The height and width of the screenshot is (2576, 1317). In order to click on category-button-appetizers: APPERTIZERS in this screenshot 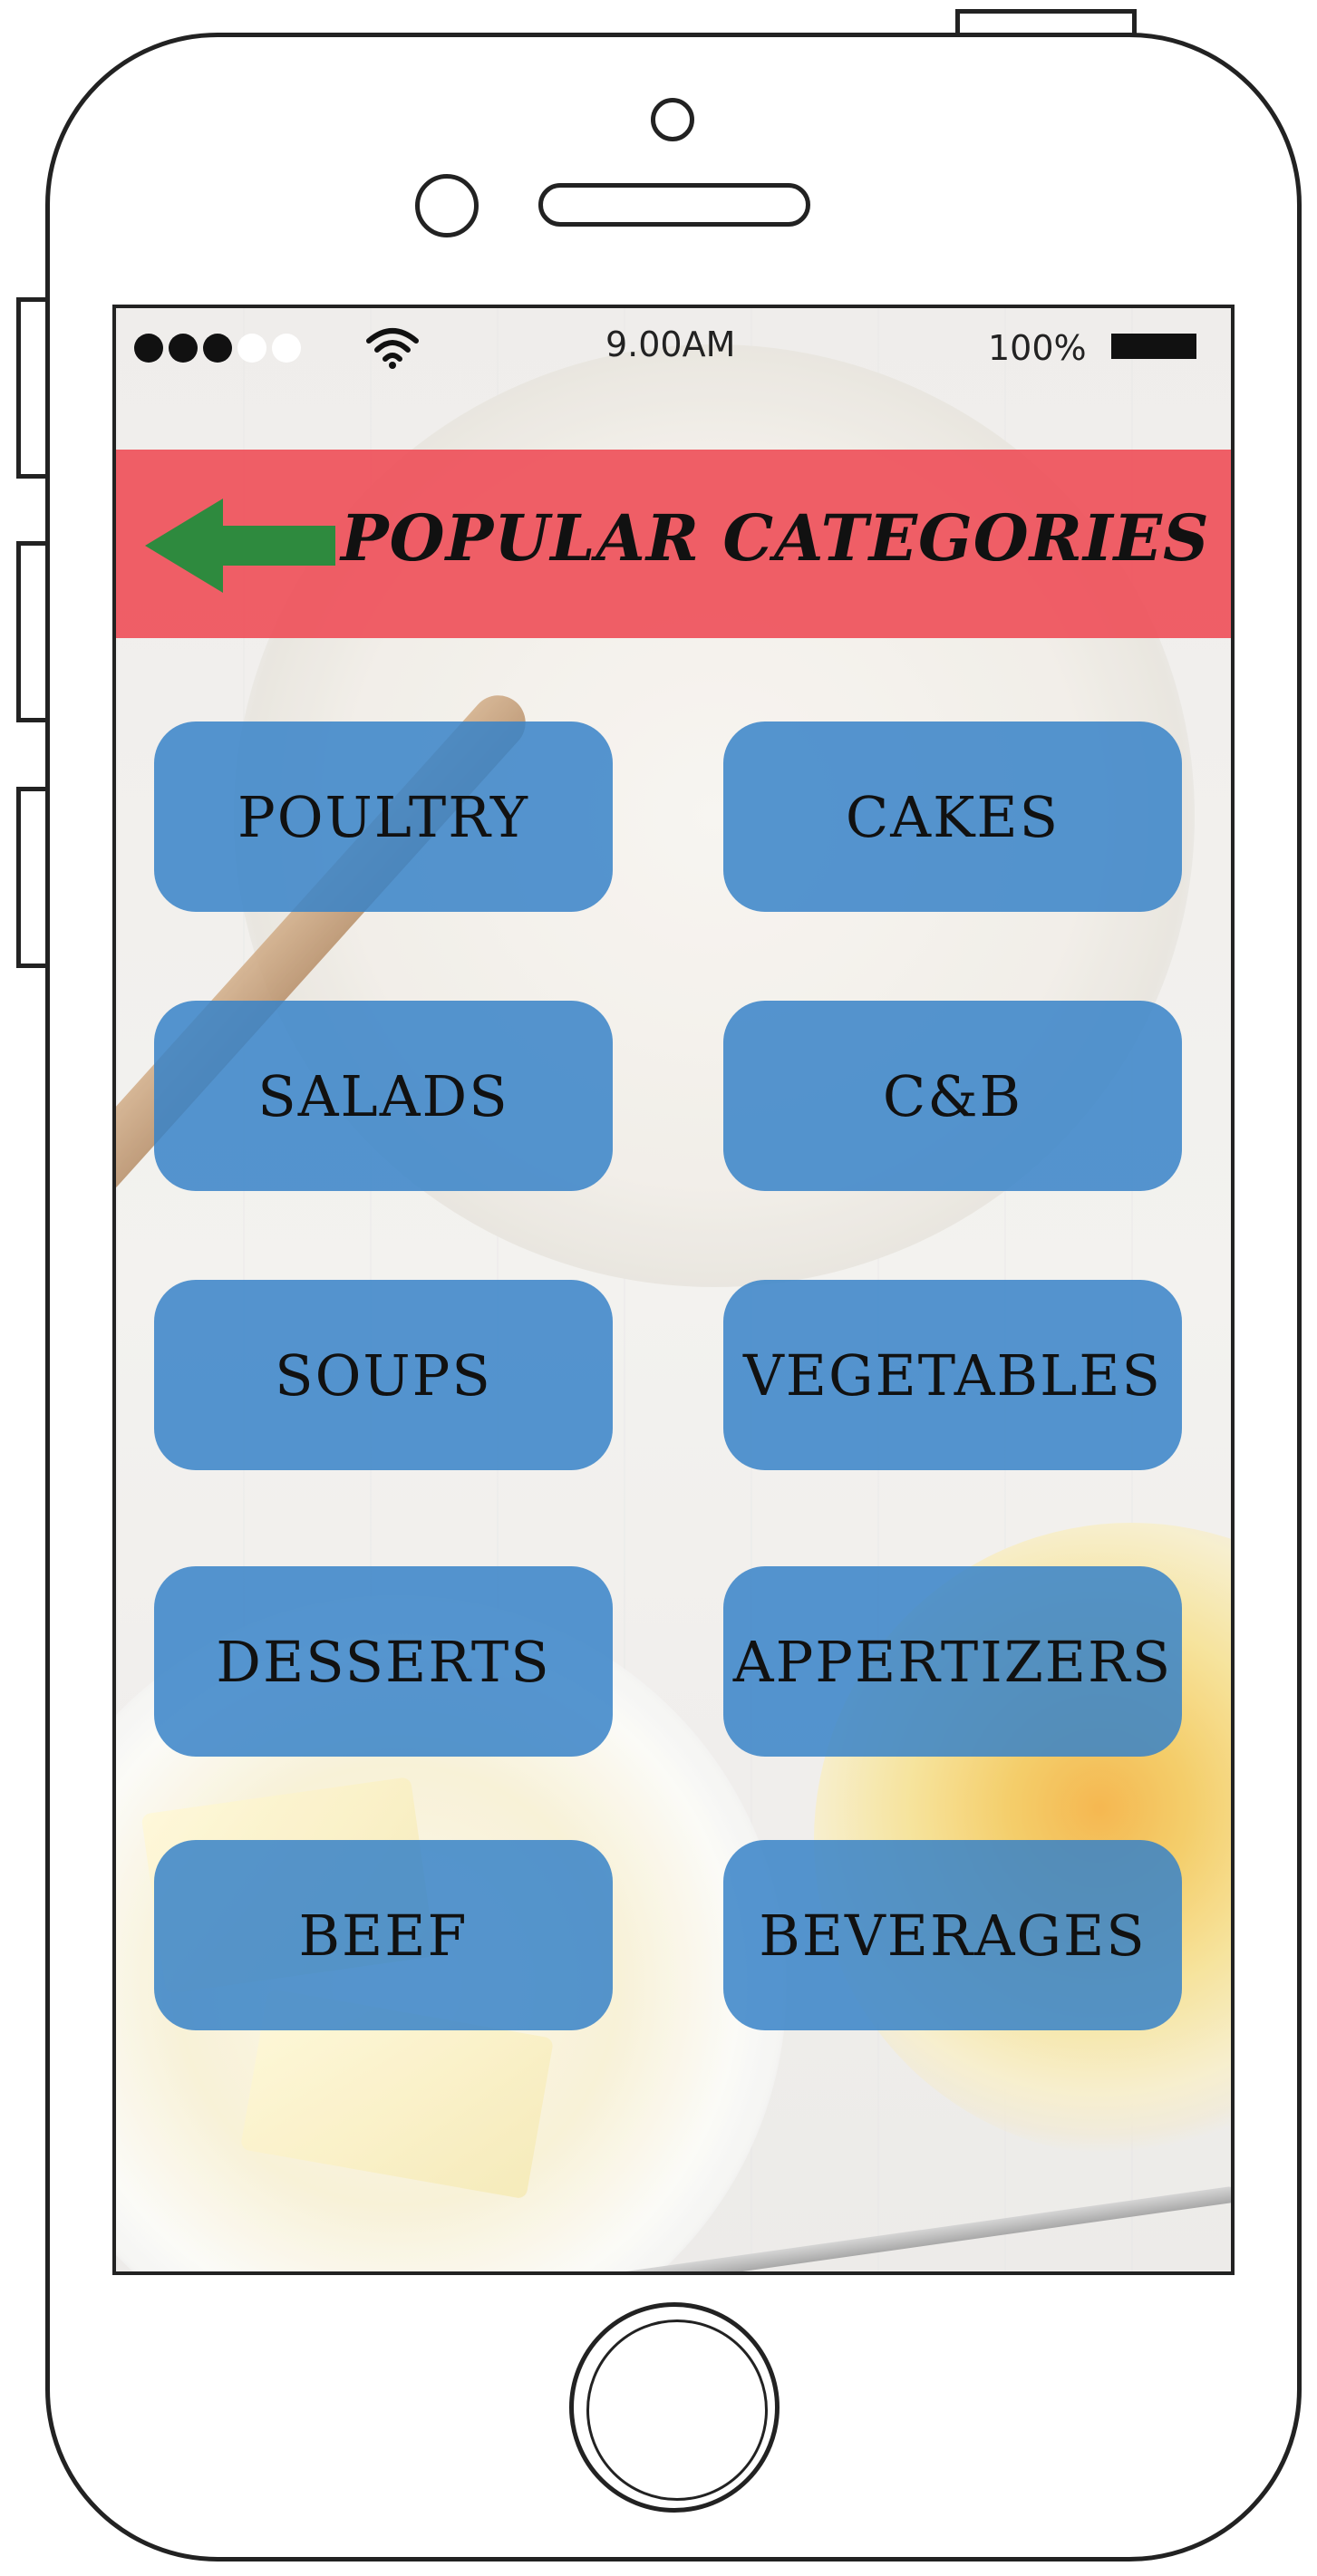, I will do `click(952, 1661)`.